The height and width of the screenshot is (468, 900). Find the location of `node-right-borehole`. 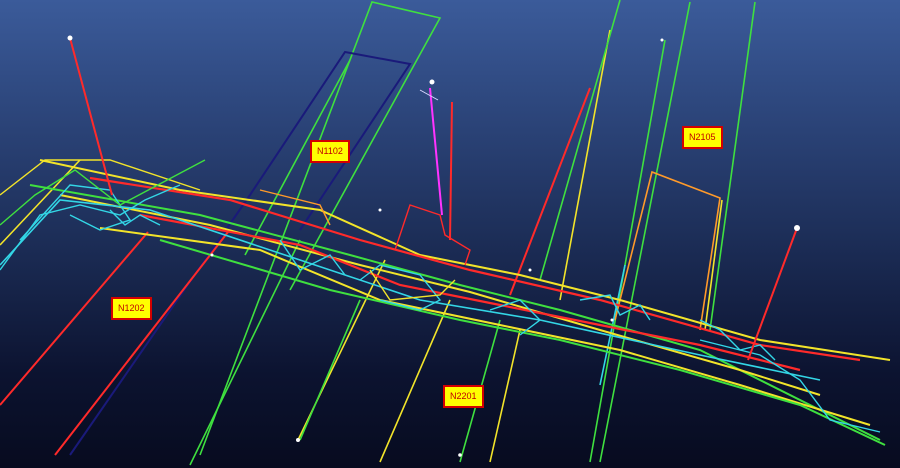

node-right-borehole is located at coordinates (797, 228).